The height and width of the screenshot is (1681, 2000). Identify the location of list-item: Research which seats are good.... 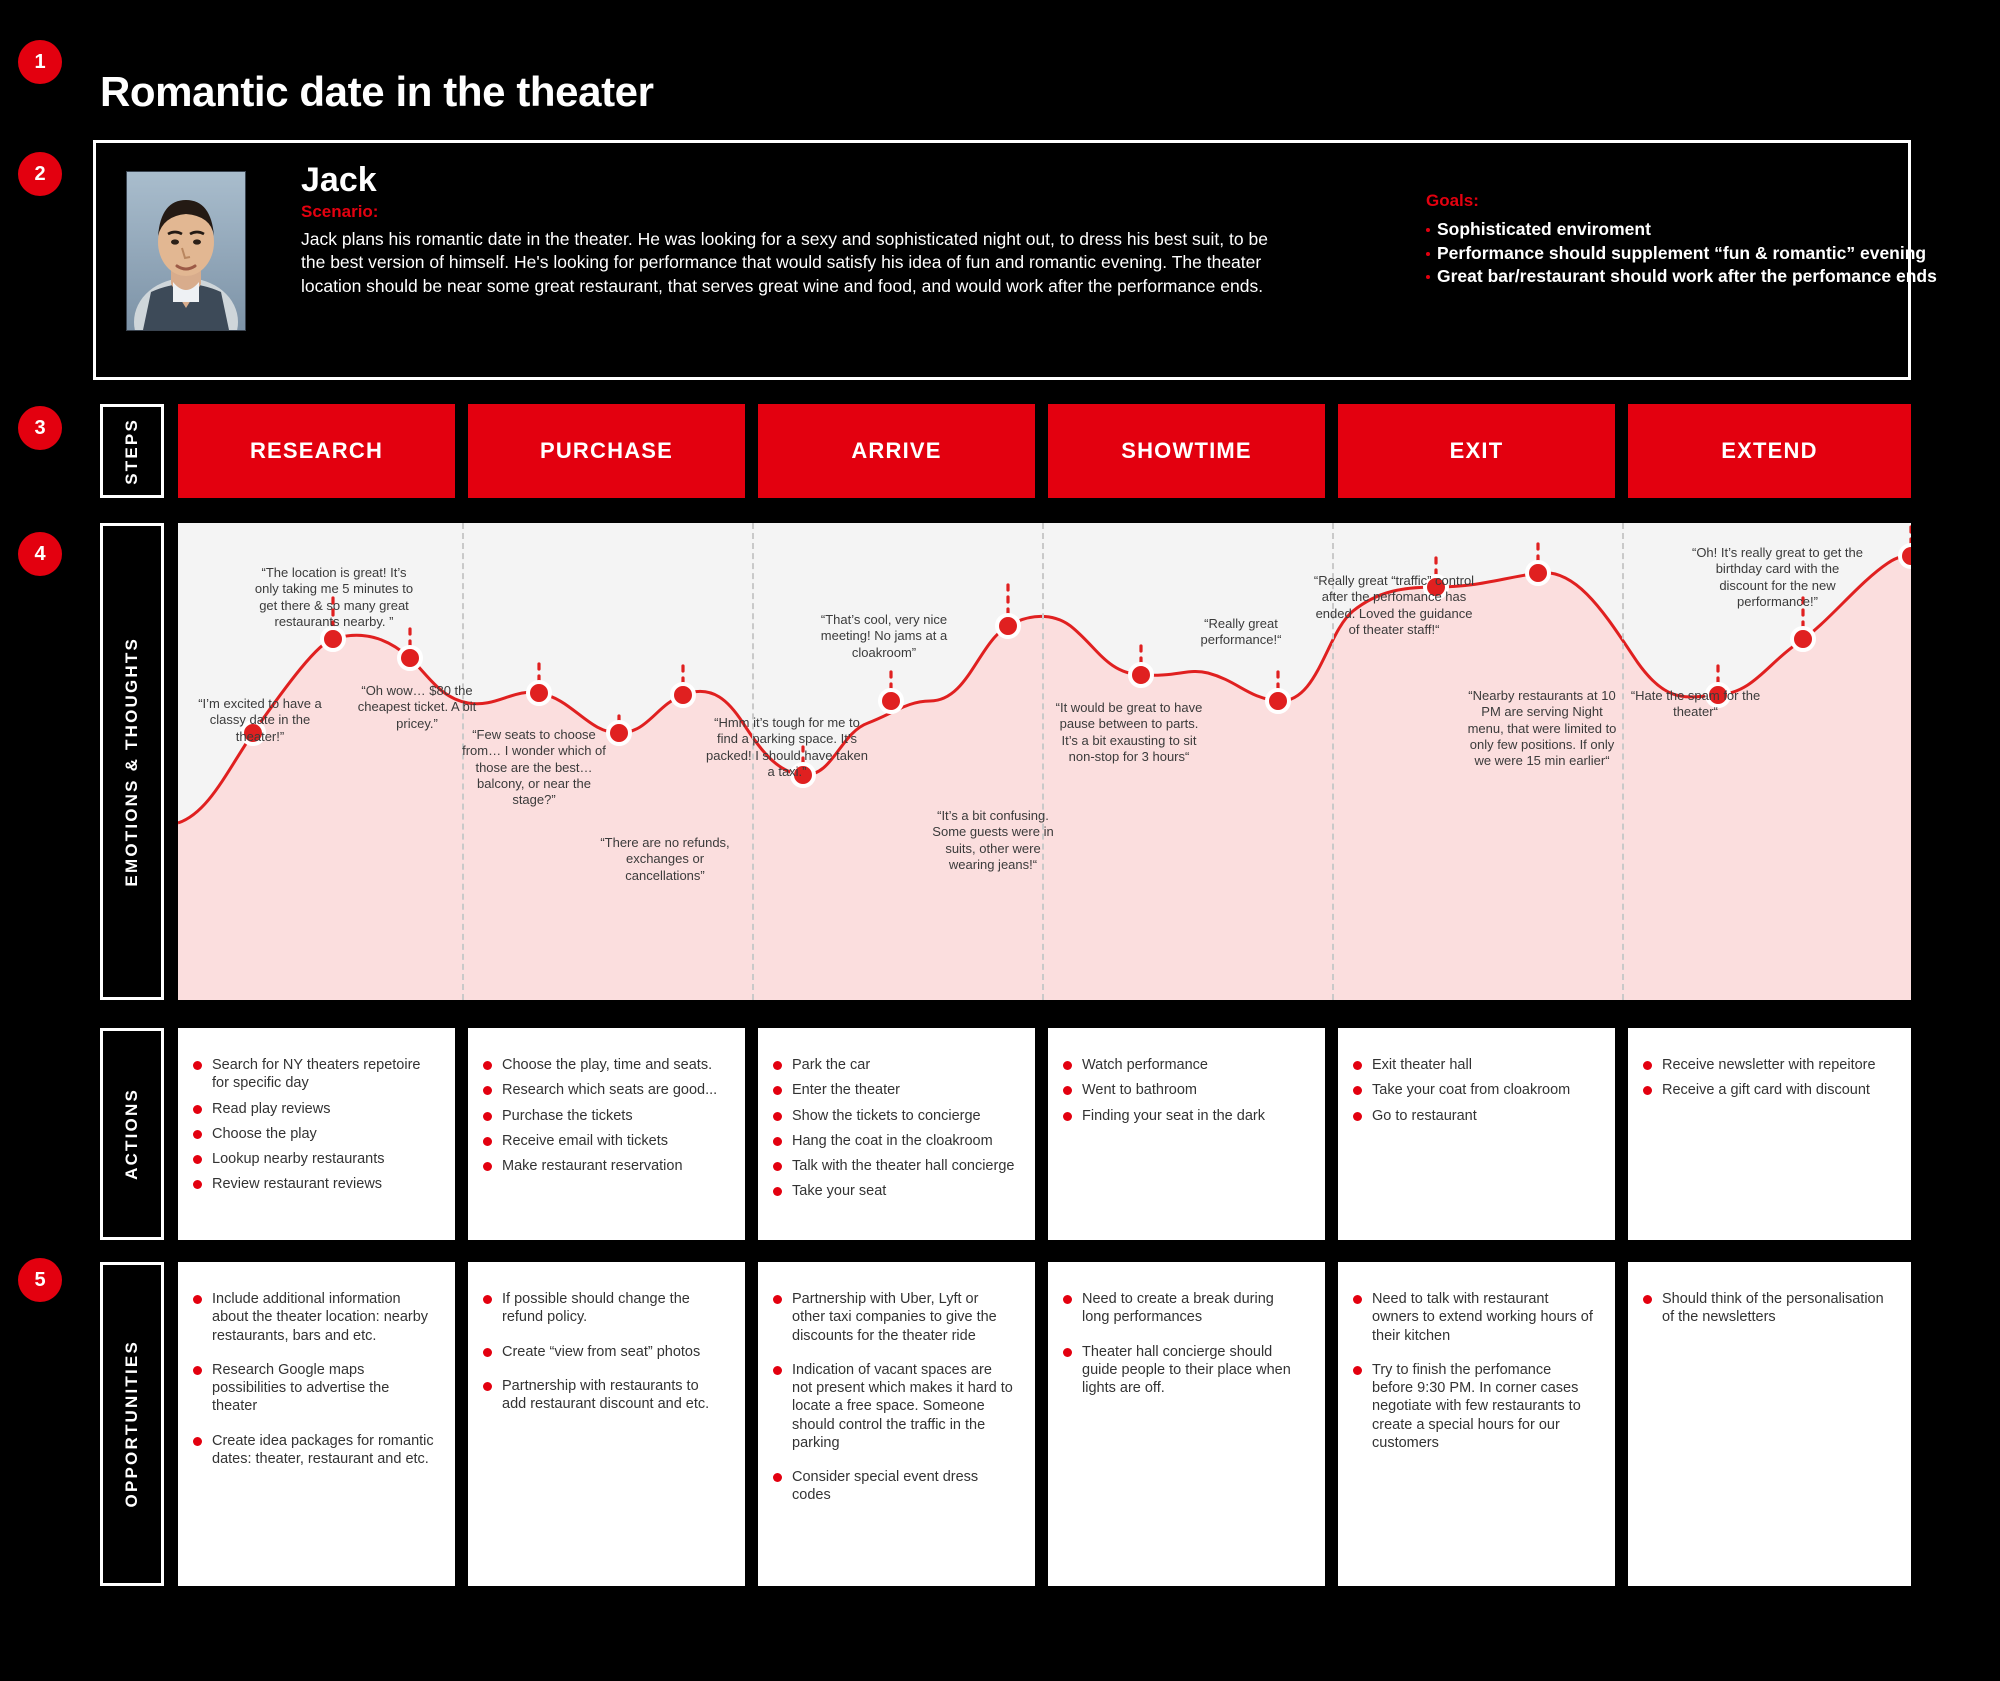
(602, 1090).